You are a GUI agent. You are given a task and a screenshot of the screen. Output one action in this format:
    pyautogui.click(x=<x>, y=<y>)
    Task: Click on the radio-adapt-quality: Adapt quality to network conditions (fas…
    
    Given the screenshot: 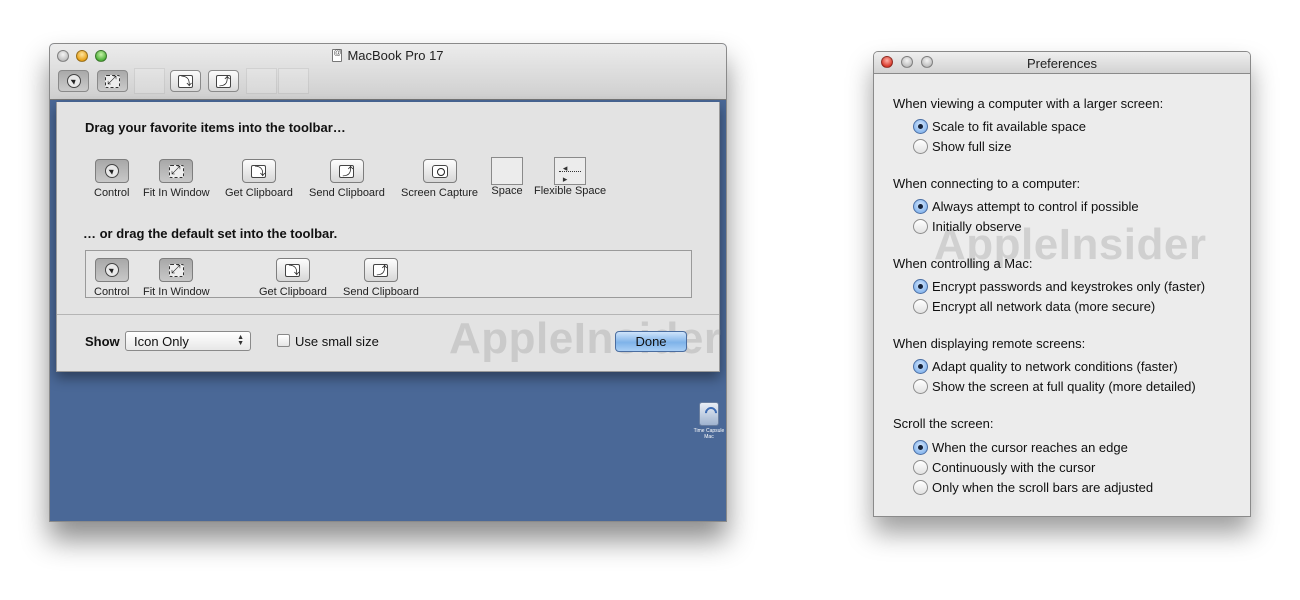 What is the action you would take?
    pyautogui.click(x=1045, y=366)
    